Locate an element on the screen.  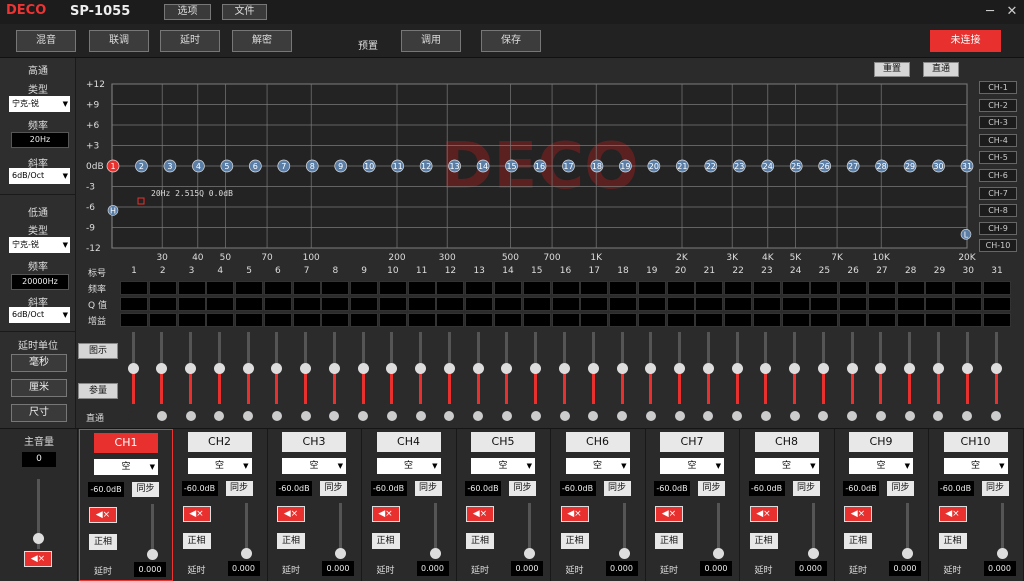
channel-name-button: CH10 is located at coordinates (975, 442).